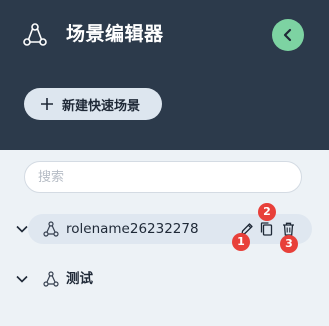  What do you see at coordinates (266, 229) in the screenshot?
I see `copy-icon` at bounding box center [266, 229].